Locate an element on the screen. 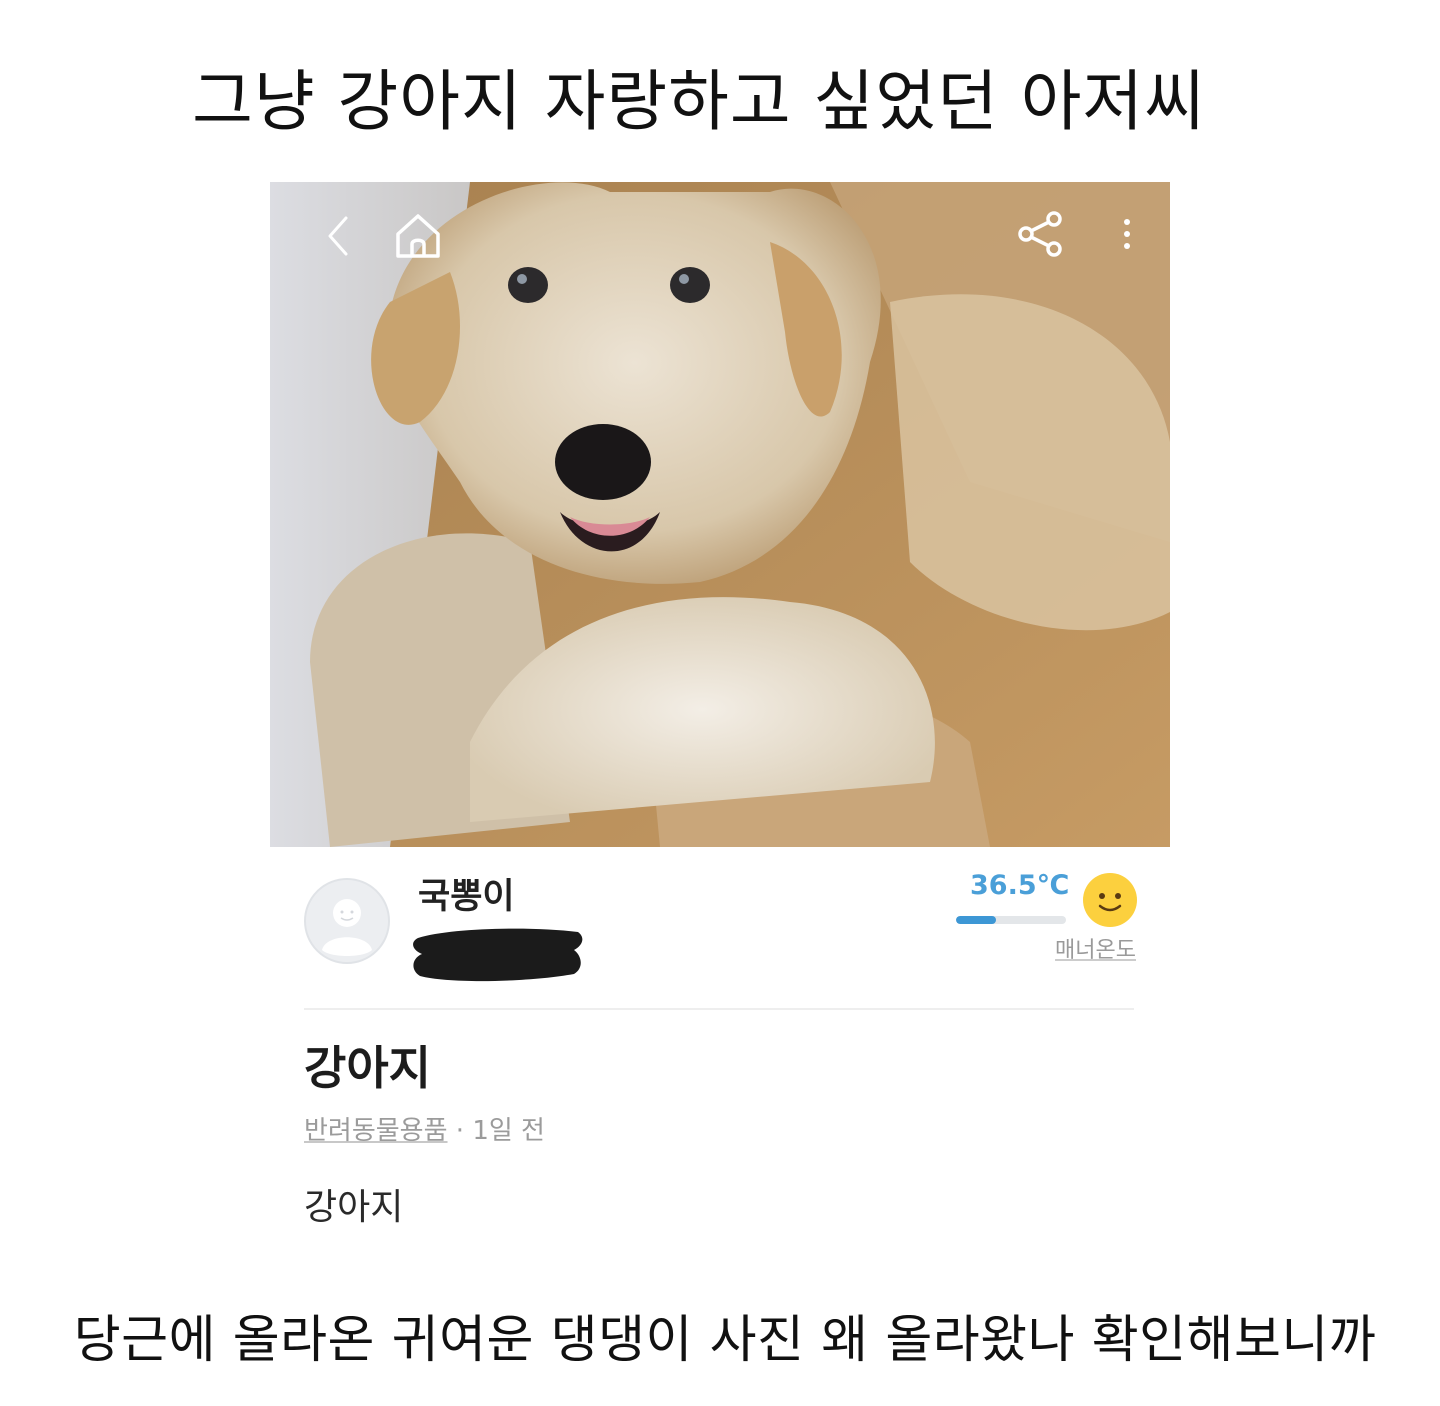 This screenshot has width=1440, height=1406. manner-temperature-label: 매너온도 is located at coordinates (1088, 948).